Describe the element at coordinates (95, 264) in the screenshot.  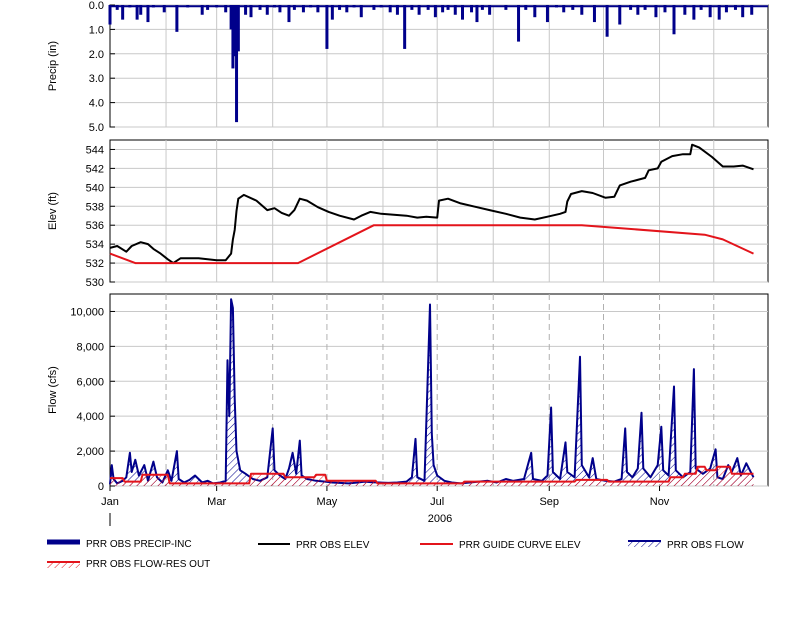
I see `elev-ytick-label: 532` at that location.